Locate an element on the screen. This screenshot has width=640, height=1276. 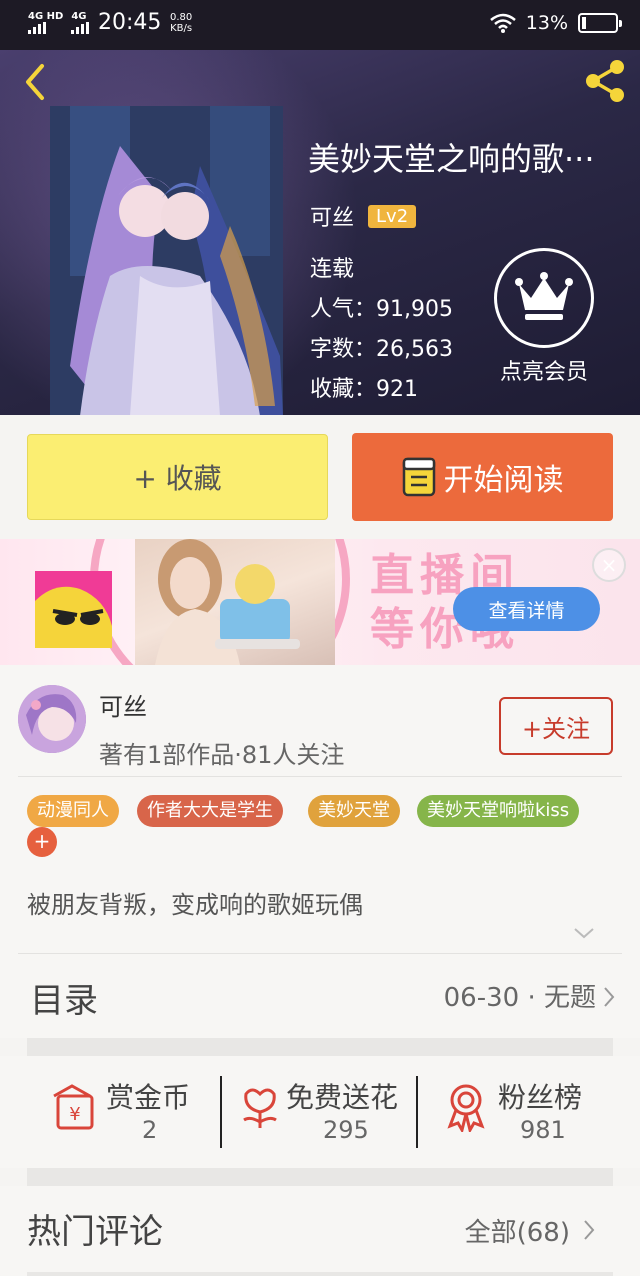
book-cover is located at coordinates (166, 260).